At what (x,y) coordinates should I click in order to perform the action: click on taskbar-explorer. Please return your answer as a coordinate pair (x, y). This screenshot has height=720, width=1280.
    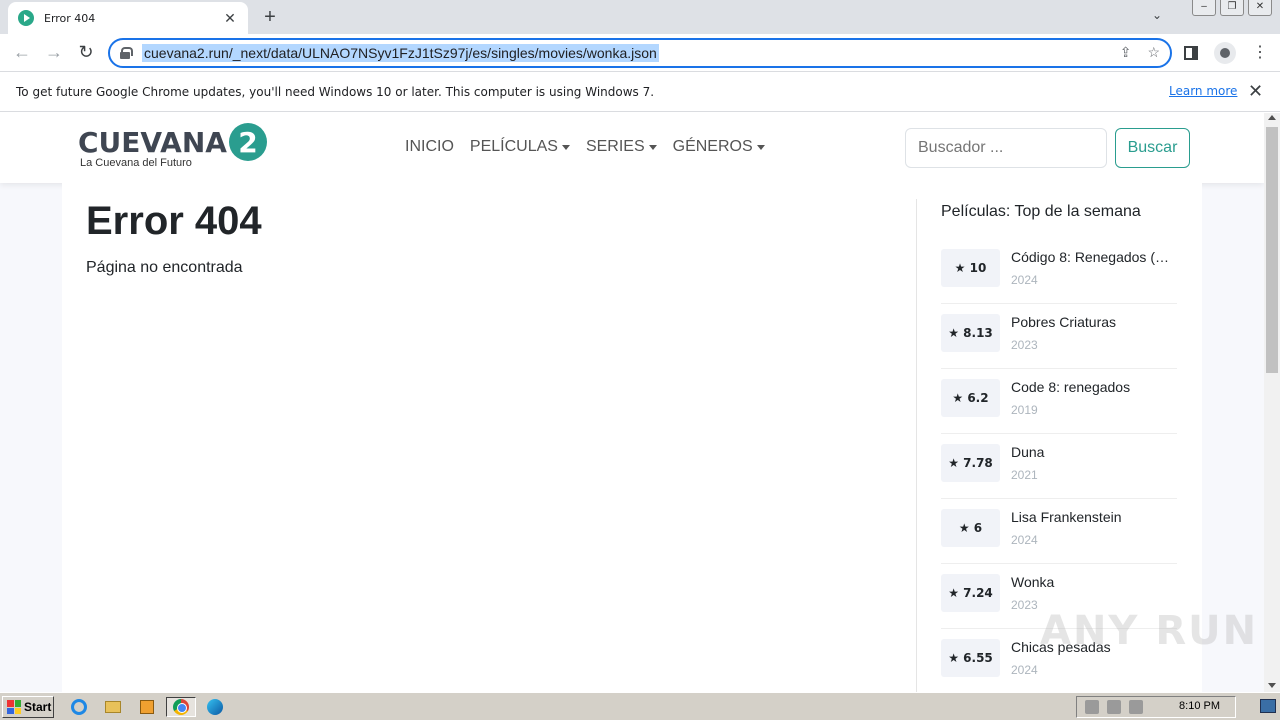
    Looking at the image, I should click on (113, 707).